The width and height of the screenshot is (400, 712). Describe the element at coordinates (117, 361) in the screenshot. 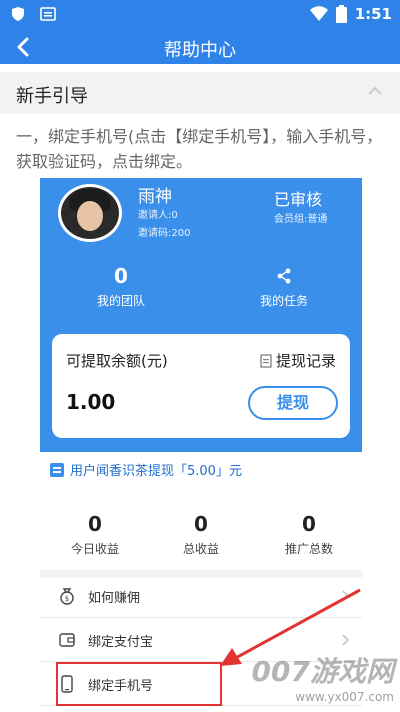

I see `wallet-title: 可提取余额(元)` at that location.